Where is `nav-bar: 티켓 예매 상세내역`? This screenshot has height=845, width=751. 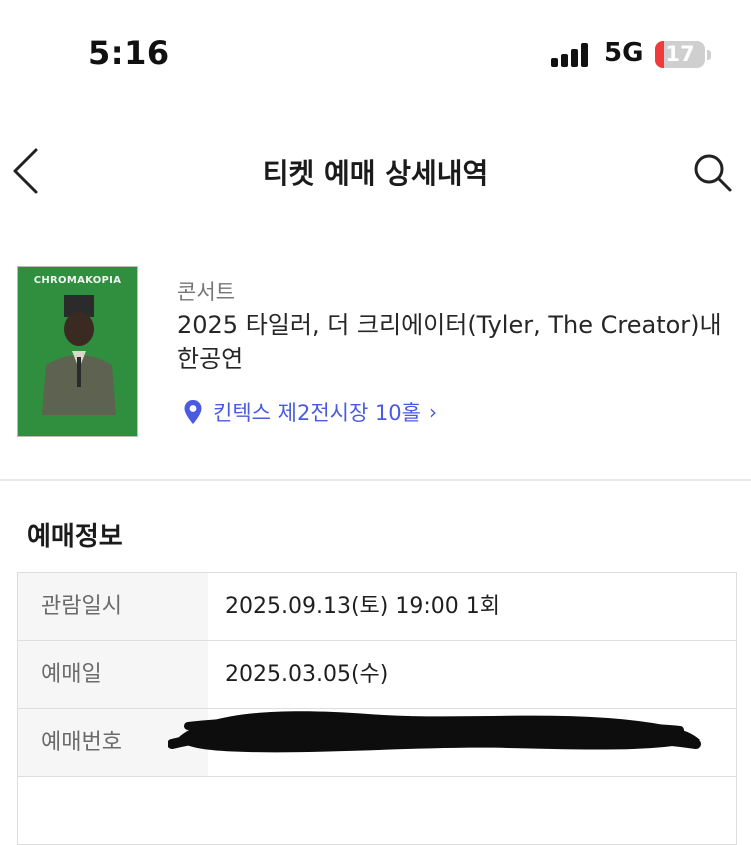 nav-bar: 티켓 예매 상세내역 is located at coordinates (375, 172).